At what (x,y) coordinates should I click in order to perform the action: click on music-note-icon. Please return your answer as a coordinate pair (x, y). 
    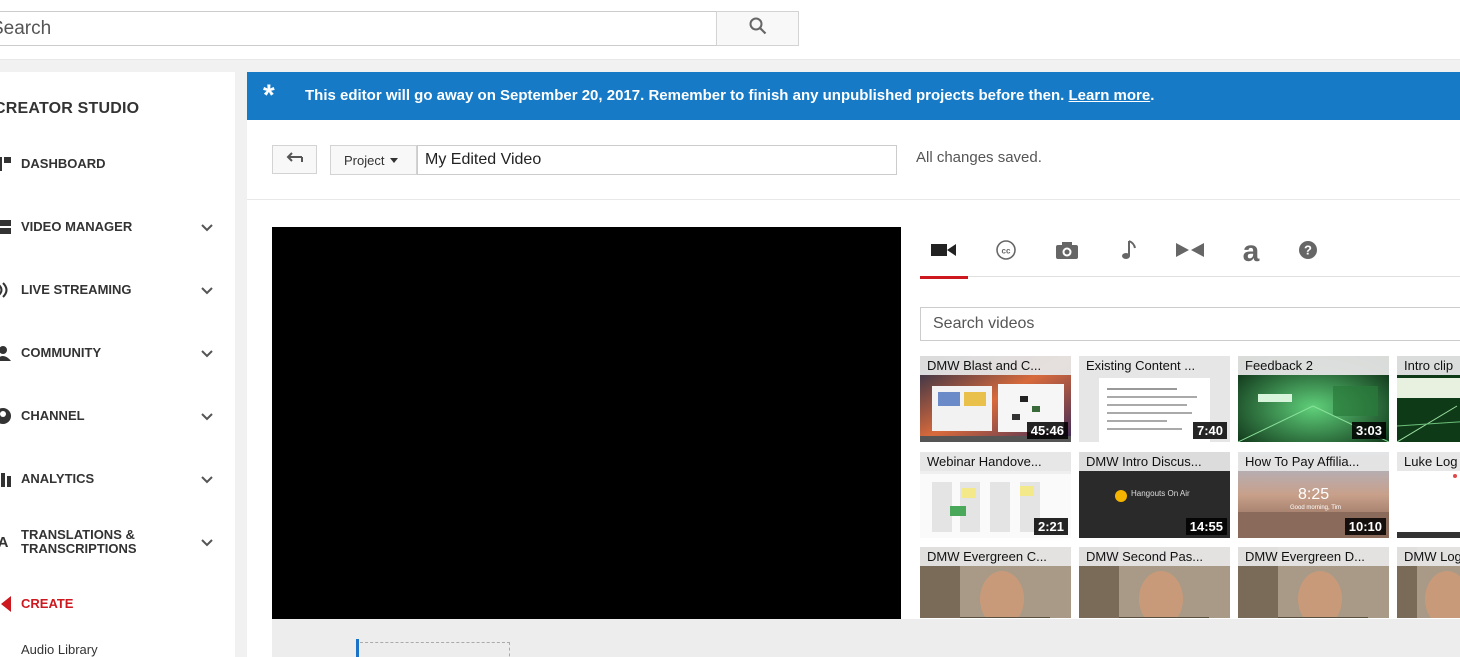
    Looking at the image, I should click on (1128, 252).